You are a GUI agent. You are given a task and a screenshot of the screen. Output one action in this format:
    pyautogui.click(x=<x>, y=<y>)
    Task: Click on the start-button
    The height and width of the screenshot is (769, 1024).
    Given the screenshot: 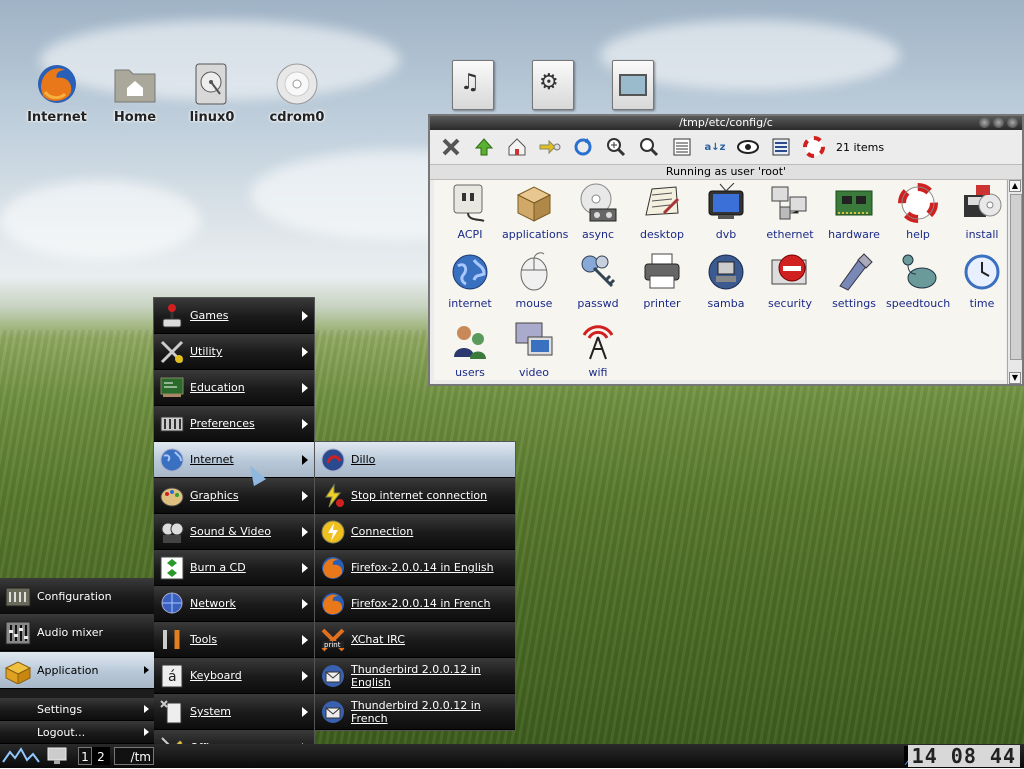 What is the action you would take?
    pyautogui.click(x=21, y=756)
    